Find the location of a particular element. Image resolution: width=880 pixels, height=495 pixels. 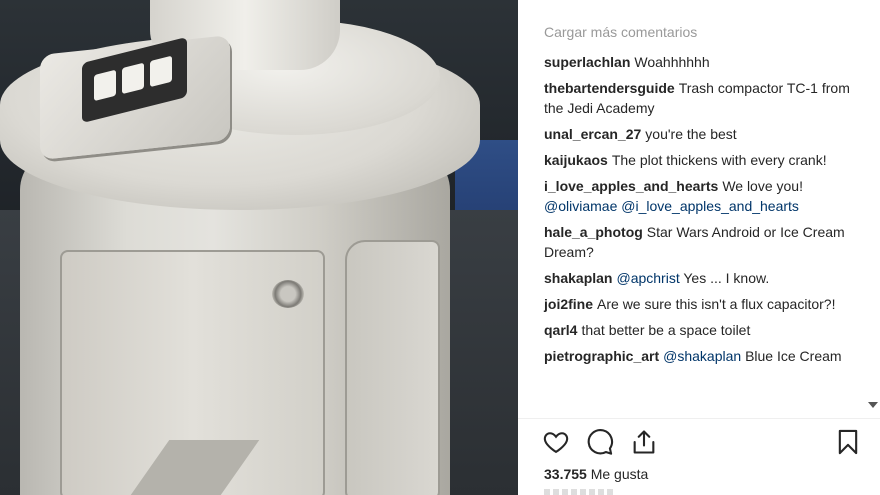

comment-item: shakaplan @apchrist Yes ... I know. is located at coordinates (705, 278).